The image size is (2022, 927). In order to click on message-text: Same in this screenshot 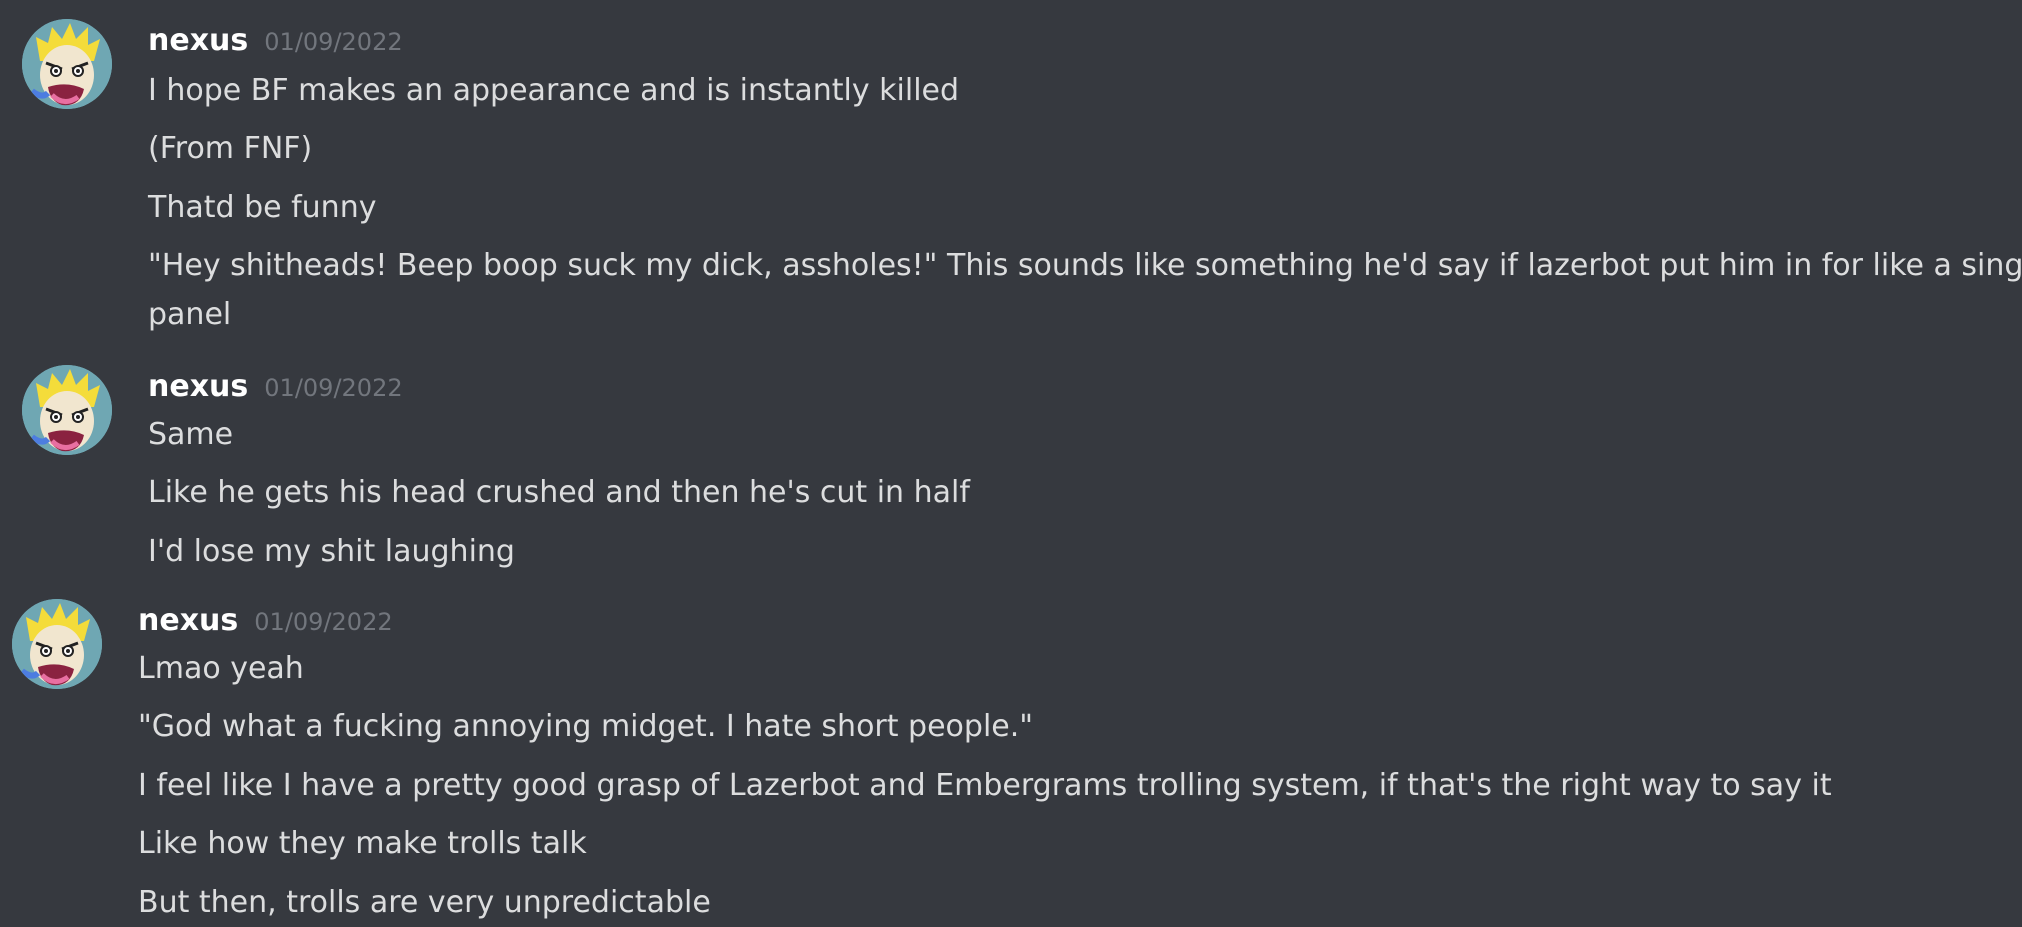, I will do `click(191, 434)`.